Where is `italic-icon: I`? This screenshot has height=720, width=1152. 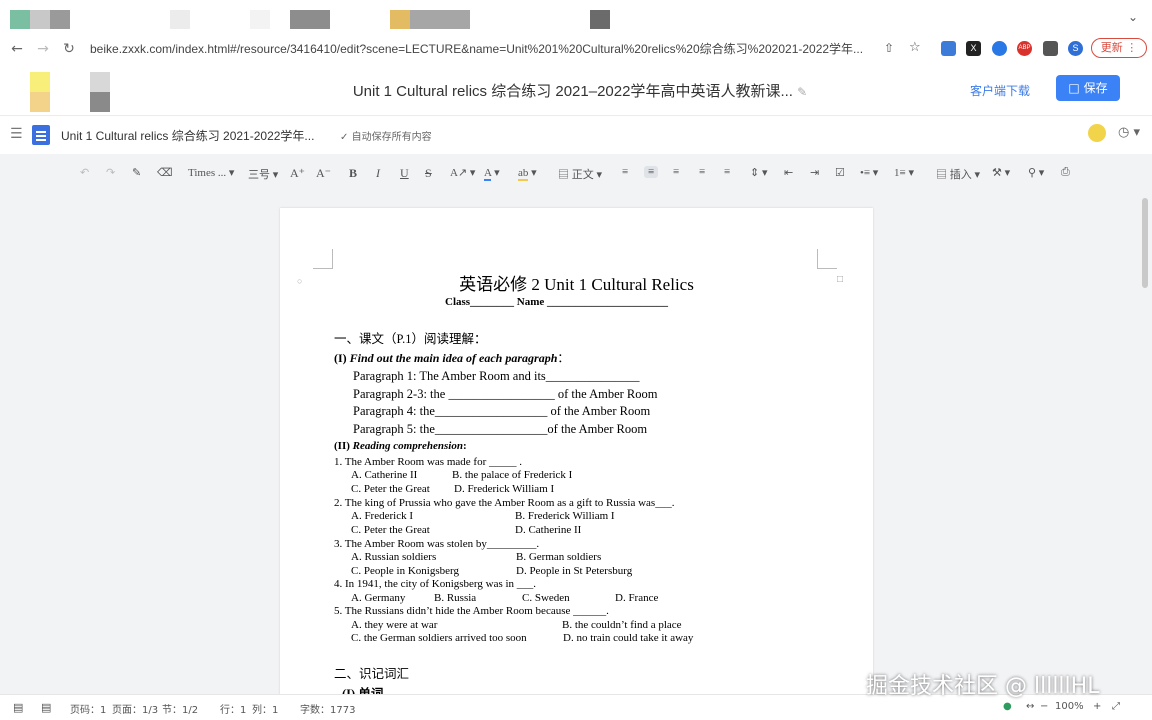 italic-icon: I is located at coordinates (378, 173).